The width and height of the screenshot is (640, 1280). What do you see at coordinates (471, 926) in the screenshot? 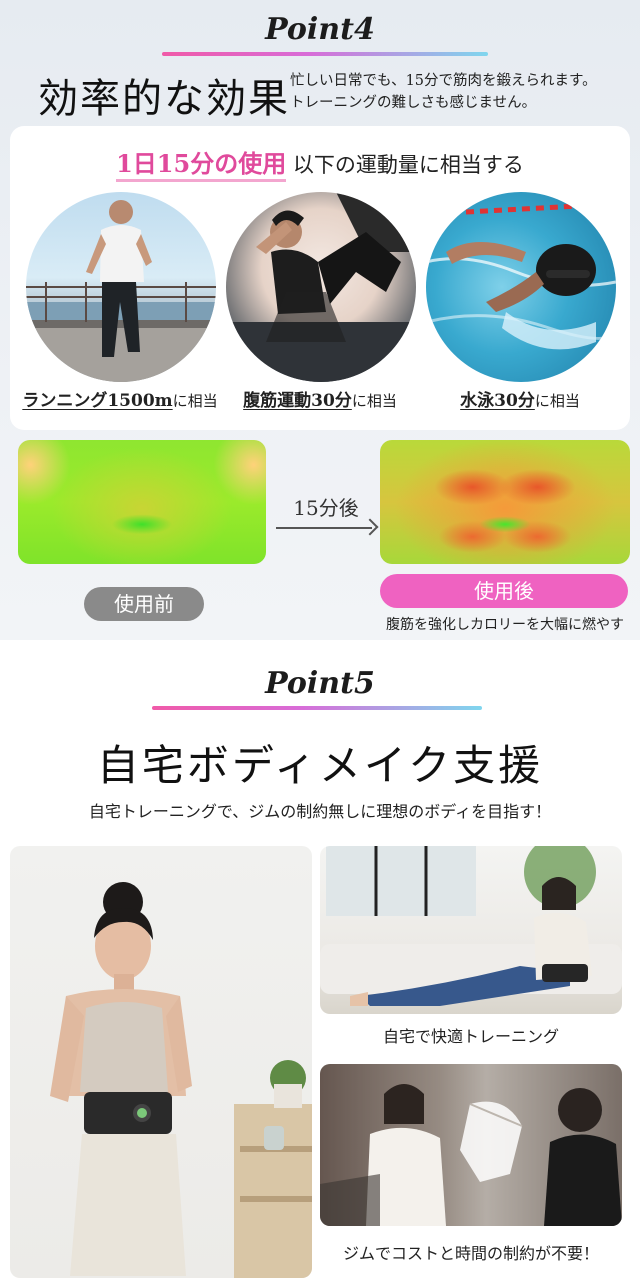
I see `home-training-illustration` at bounding box center [471, 926].